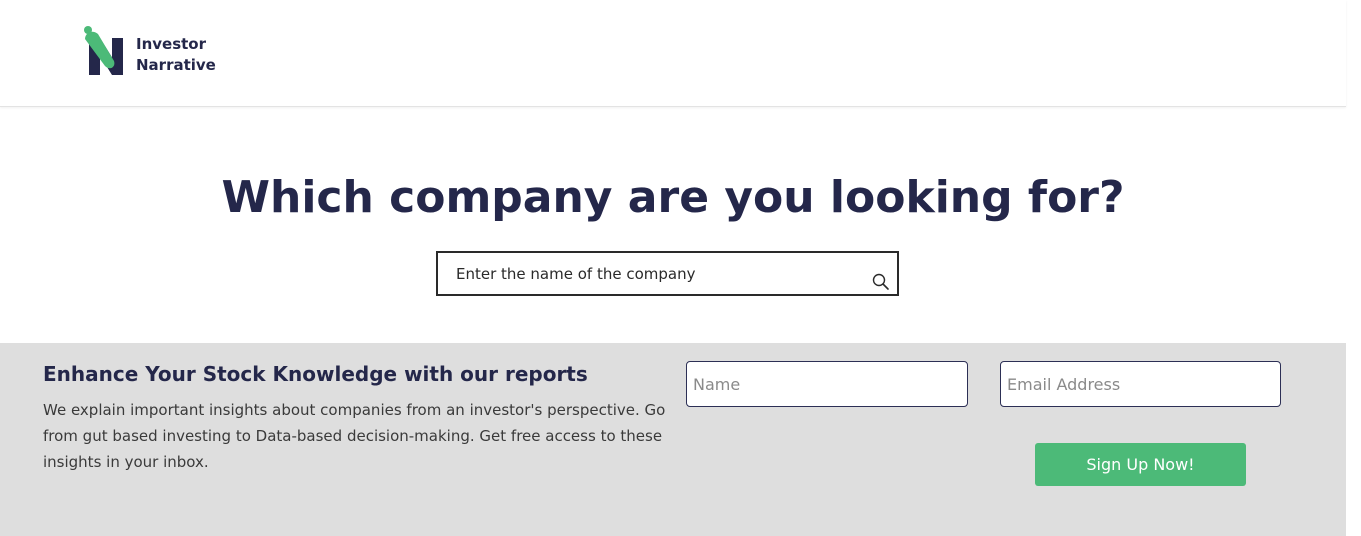 The image size is (1361, 536). Describe the element at coordinates (656, 273) in the screenshot. I see `company-search-input` at that location.